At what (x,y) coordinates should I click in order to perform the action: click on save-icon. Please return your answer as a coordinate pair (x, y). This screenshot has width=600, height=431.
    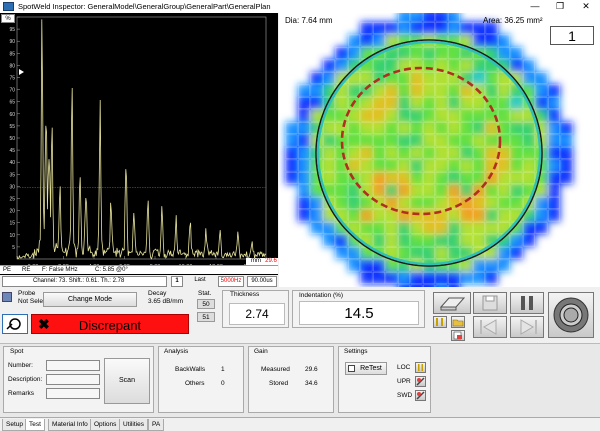
    Looking at the image, I should click on (490, 303).